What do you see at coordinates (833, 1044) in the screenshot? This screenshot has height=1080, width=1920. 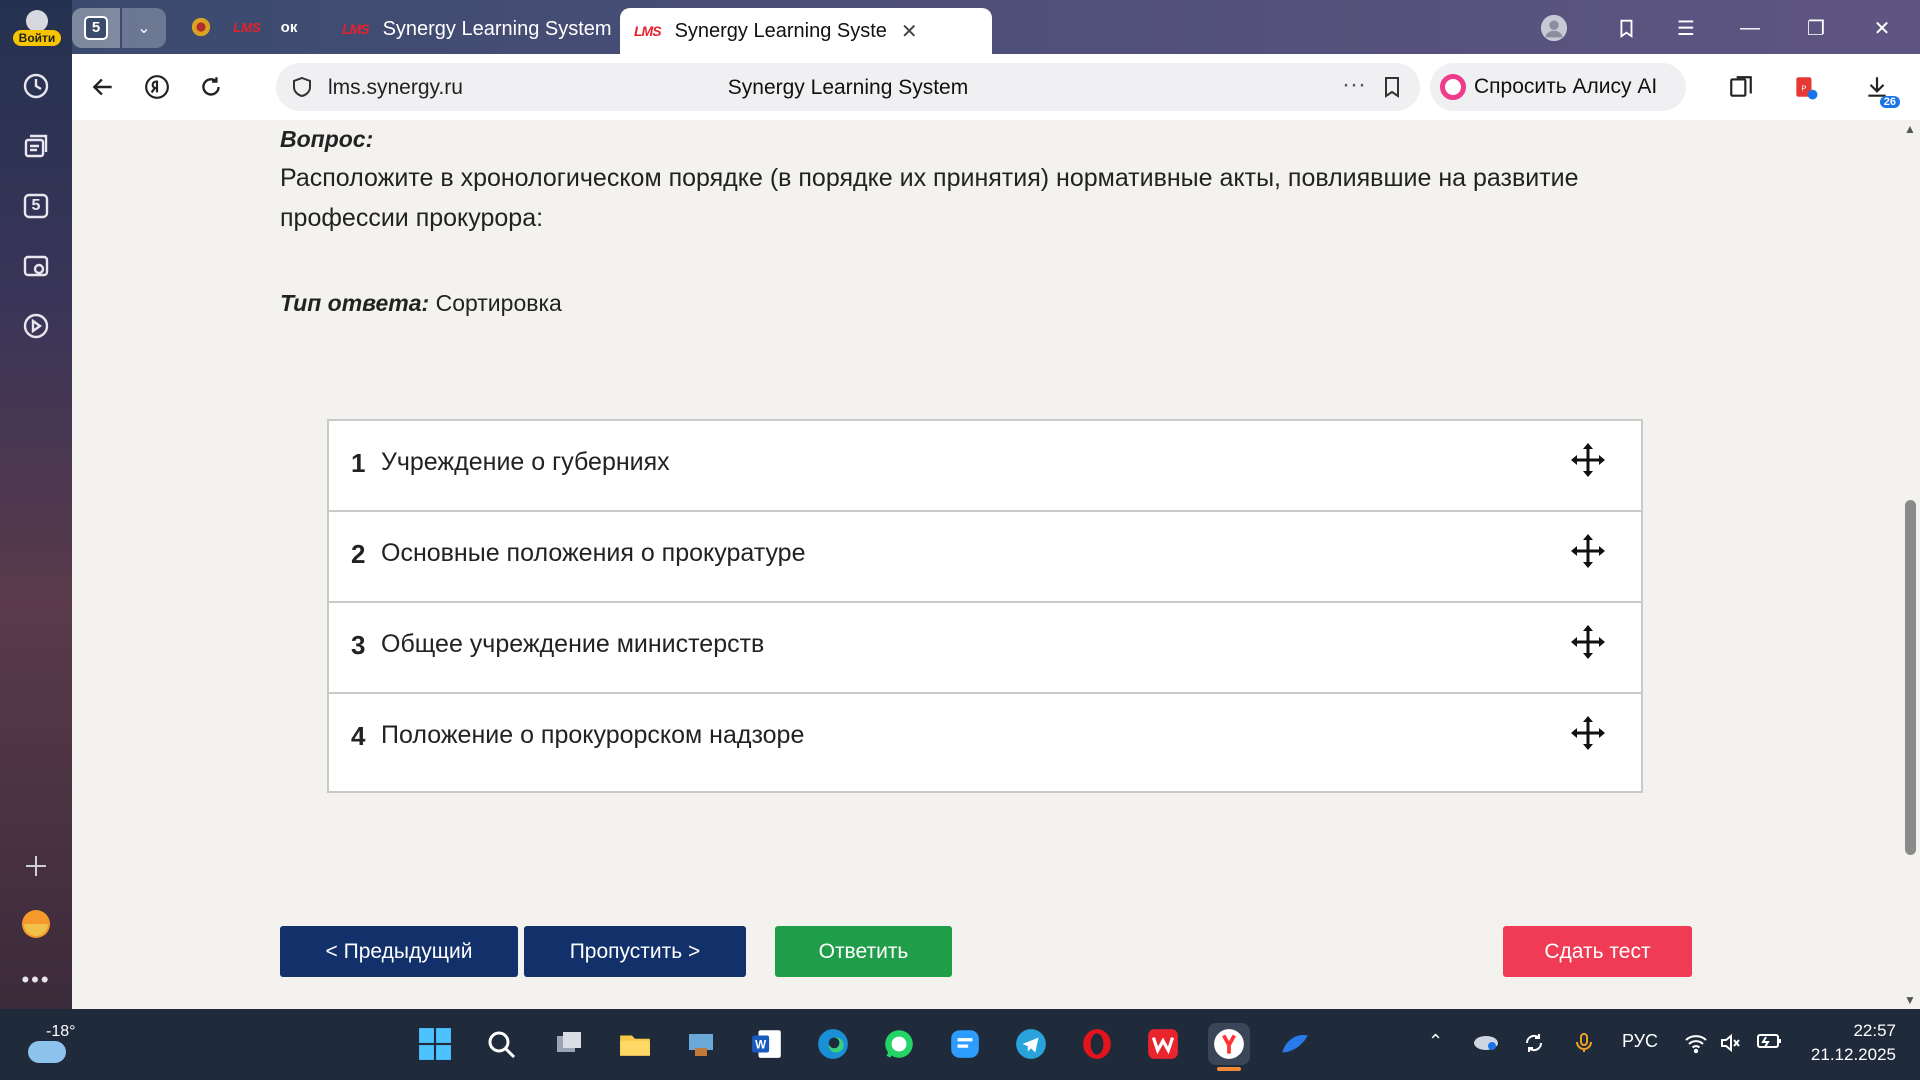 I see `edge-icon` at bounding box center [833, 1044].